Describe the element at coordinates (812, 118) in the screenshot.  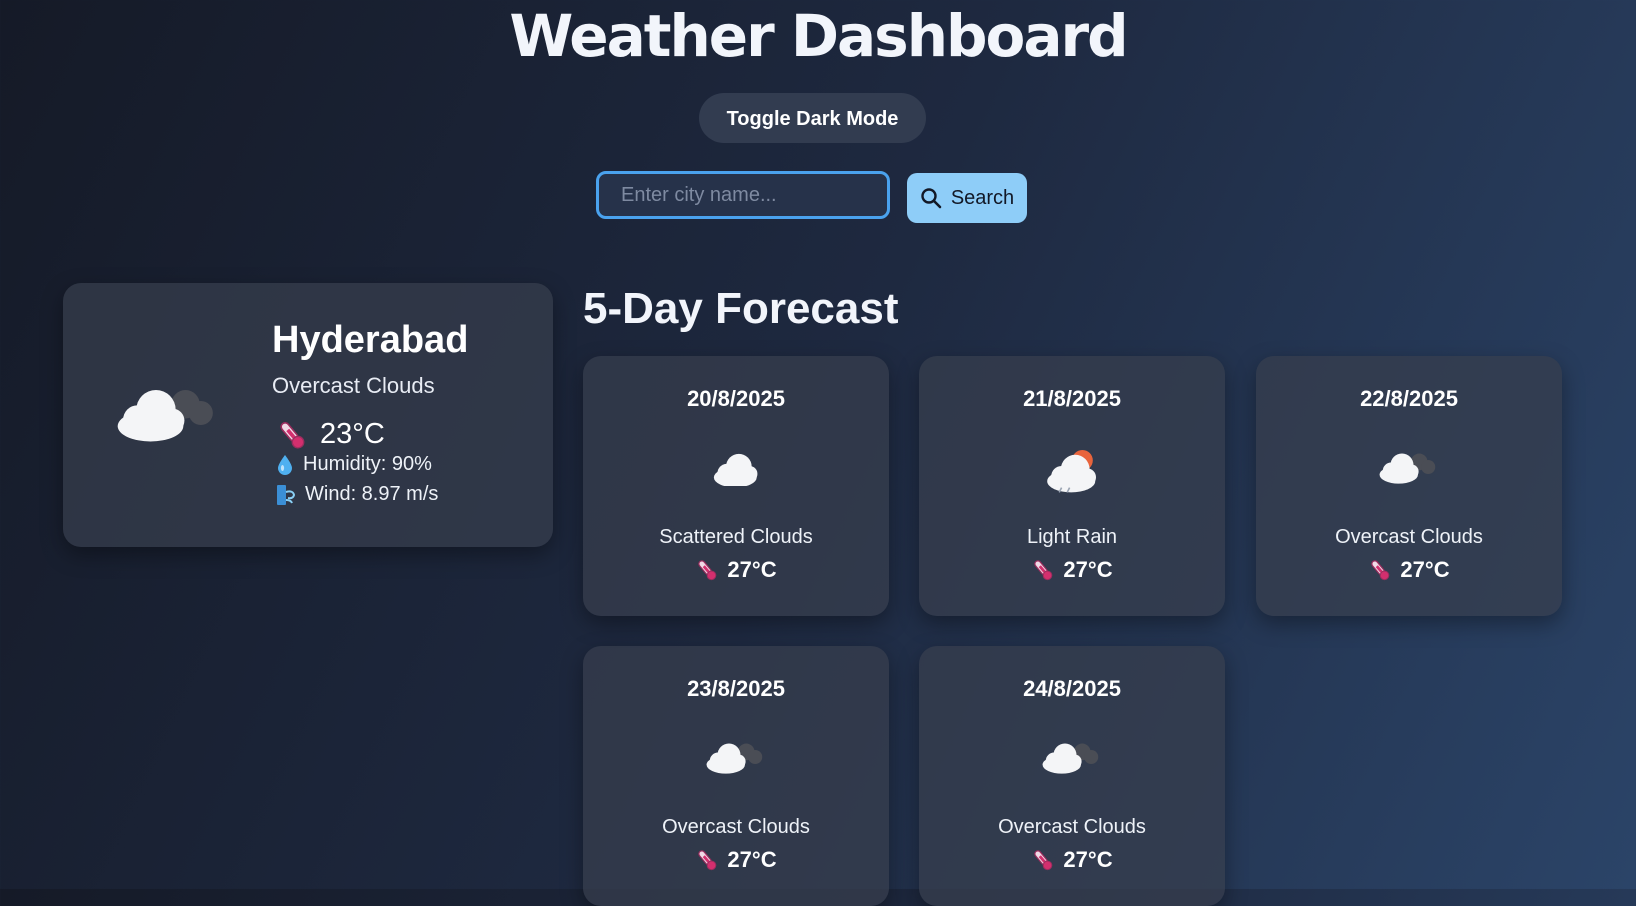
I see `toggle-dark-mode-button: Toggle Dark Mode` at that location.